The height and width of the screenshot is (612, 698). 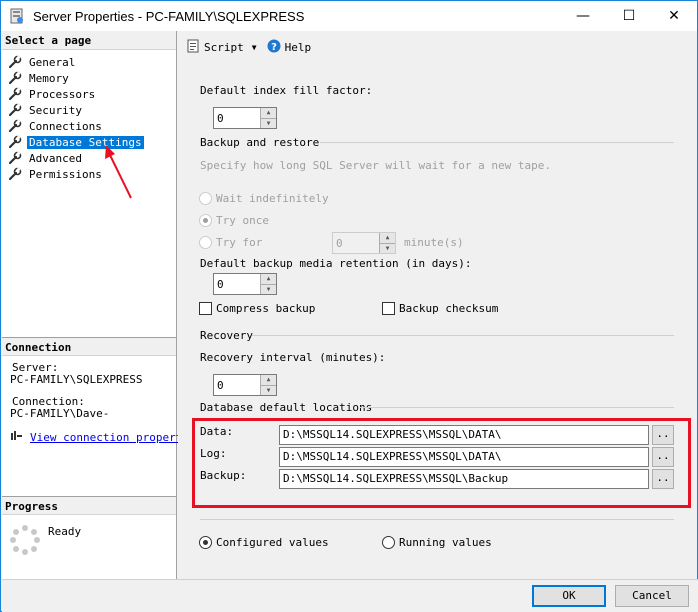 What do you see at coordinates (89, 505) in the screenshot?
I see `progress-header: Progress` at bounding box center [89, 505].